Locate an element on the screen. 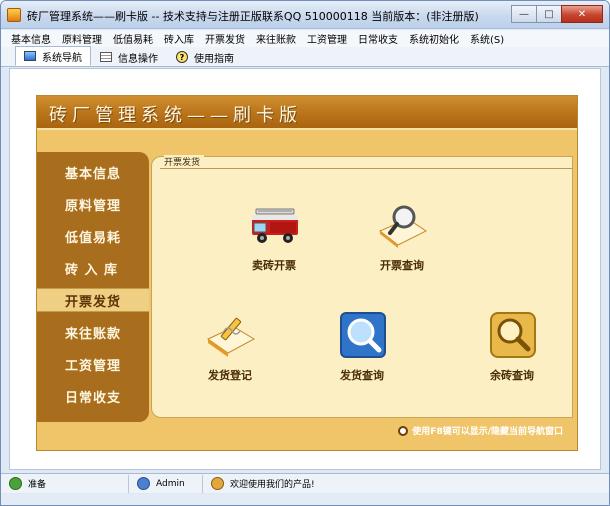 The height and width of the screenshot is (506, 610). invoice-query-button: 开票查询 is located at coordinates (402, 241).